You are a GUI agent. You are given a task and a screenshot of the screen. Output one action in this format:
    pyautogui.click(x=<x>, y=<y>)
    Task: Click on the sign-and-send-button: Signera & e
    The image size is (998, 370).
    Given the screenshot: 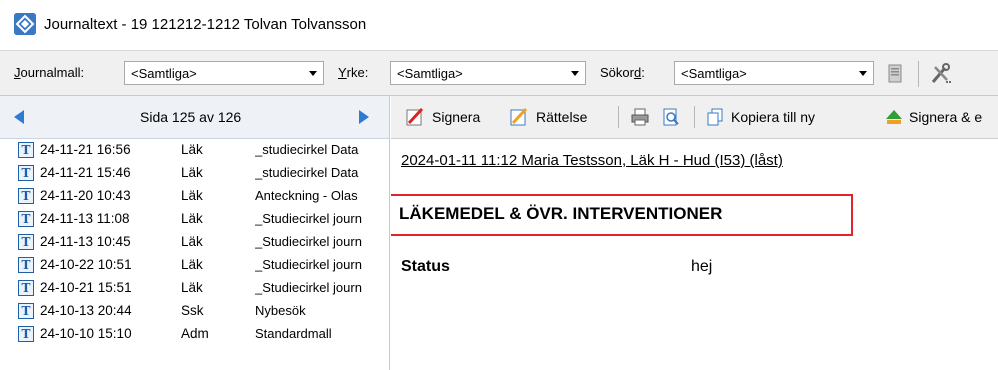 What is the action you would take?
    pyautogui.click(x=941, y=117)
    